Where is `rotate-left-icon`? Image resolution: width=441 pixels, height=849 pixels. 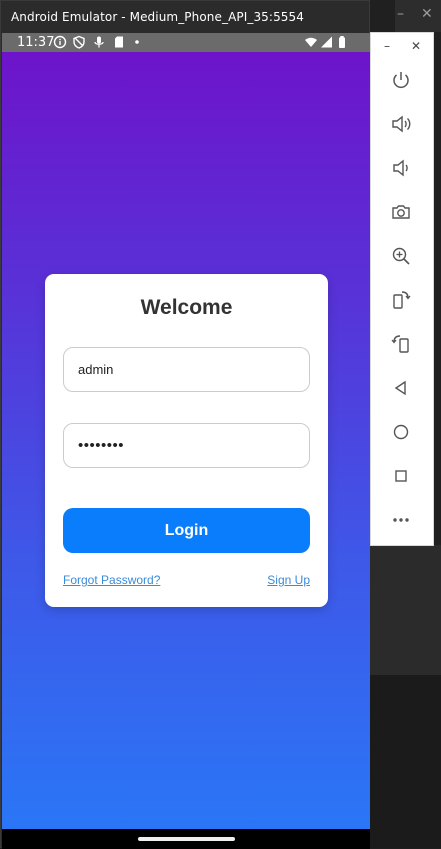 rotate-left-icon is located at coordinates (401, 300).